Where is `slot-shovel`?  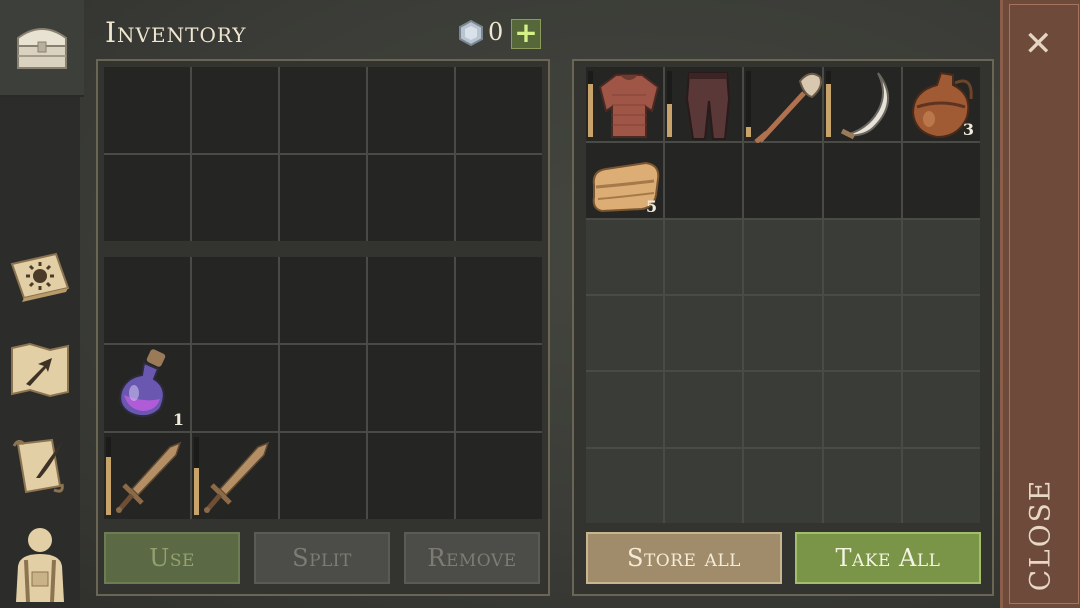
slot-shovel is located at coordinates (783, 105).